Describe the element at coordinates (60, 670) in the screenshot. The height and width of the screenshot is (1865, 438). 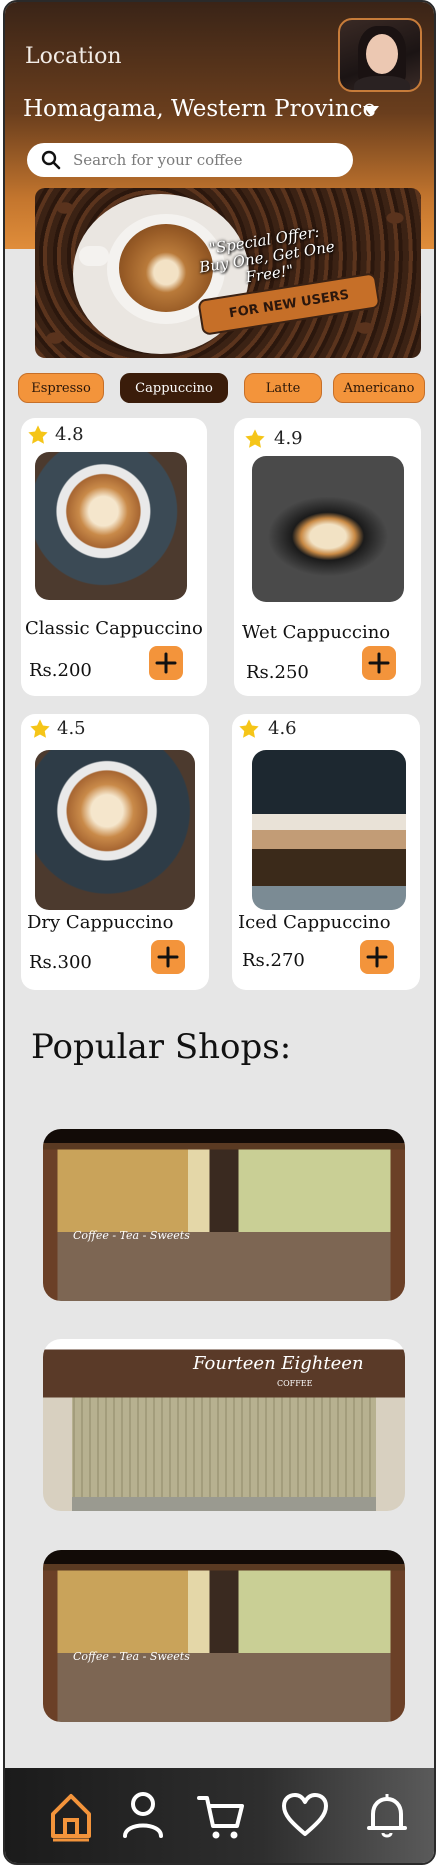
I see `product-price: Rs.200` at that location.